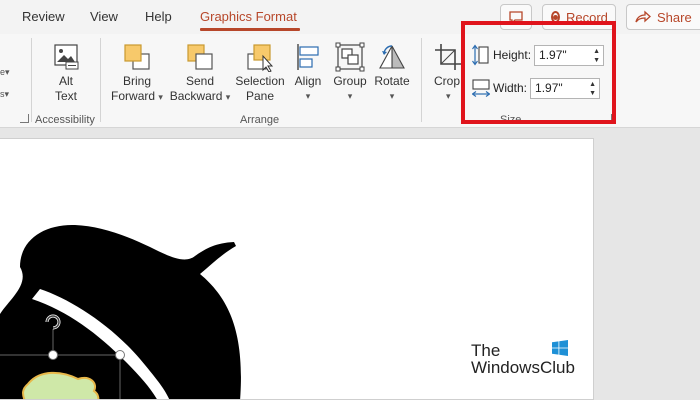 Image resolution: width=700 pixels, height=400 pixels. I want to click on tab-view: View, so click(104, 16).